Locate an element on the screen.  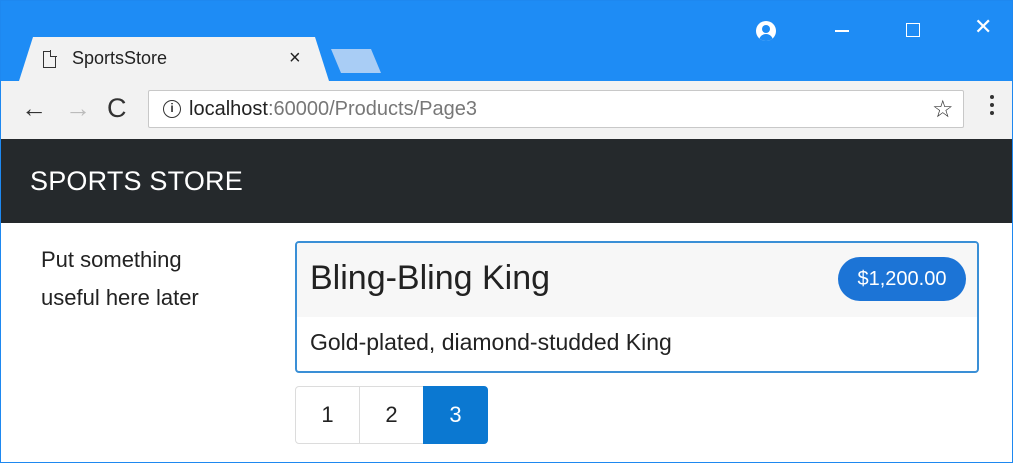
product-name: Bling-Bling King is located at coordinates (430, 278).